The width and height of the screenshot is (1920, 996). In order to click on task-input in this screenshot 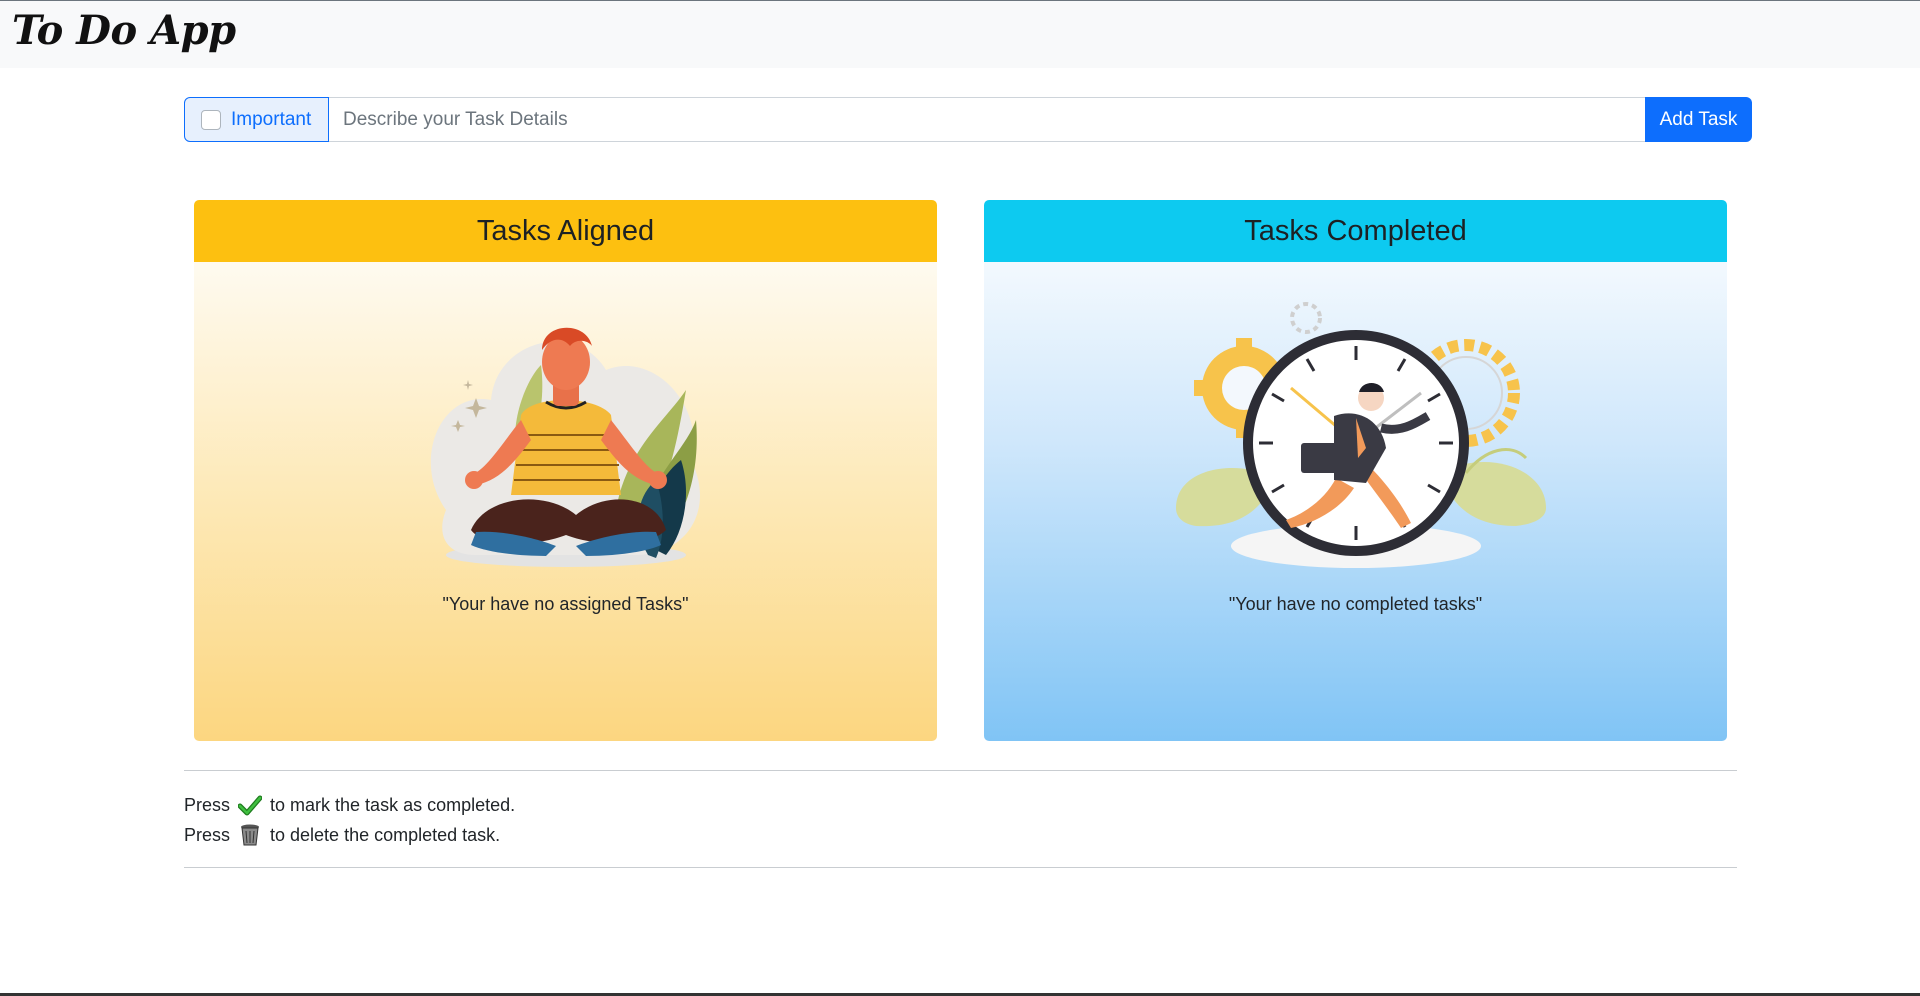, I will do `click(987, 119)`.